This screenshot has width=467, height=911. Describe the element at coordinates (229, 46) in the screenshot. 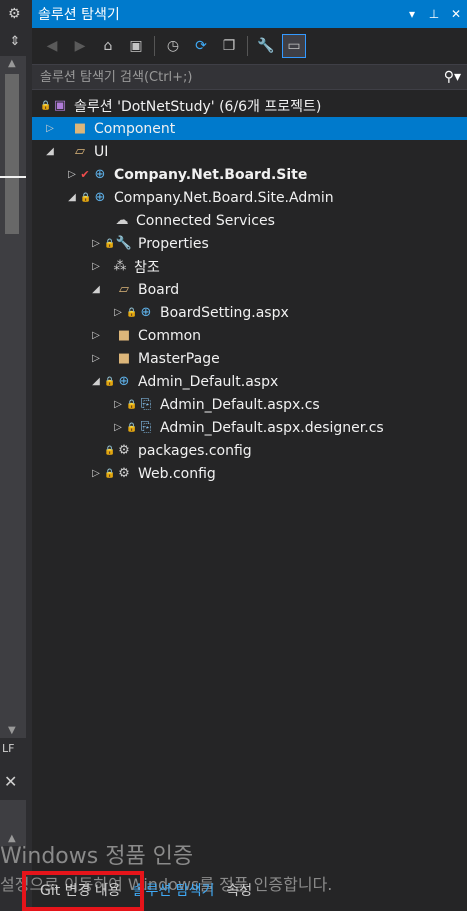

I see `collapse-all-icon: ❐` at that location.